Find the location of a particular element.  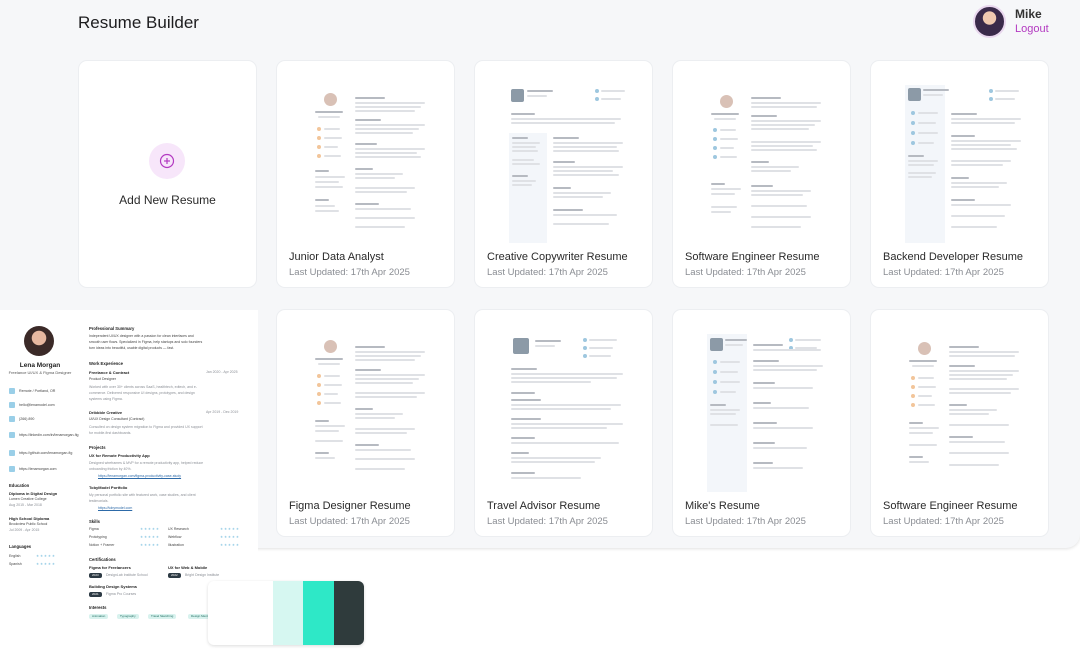

user-name: Mike is located at coordinates (1028, 13).